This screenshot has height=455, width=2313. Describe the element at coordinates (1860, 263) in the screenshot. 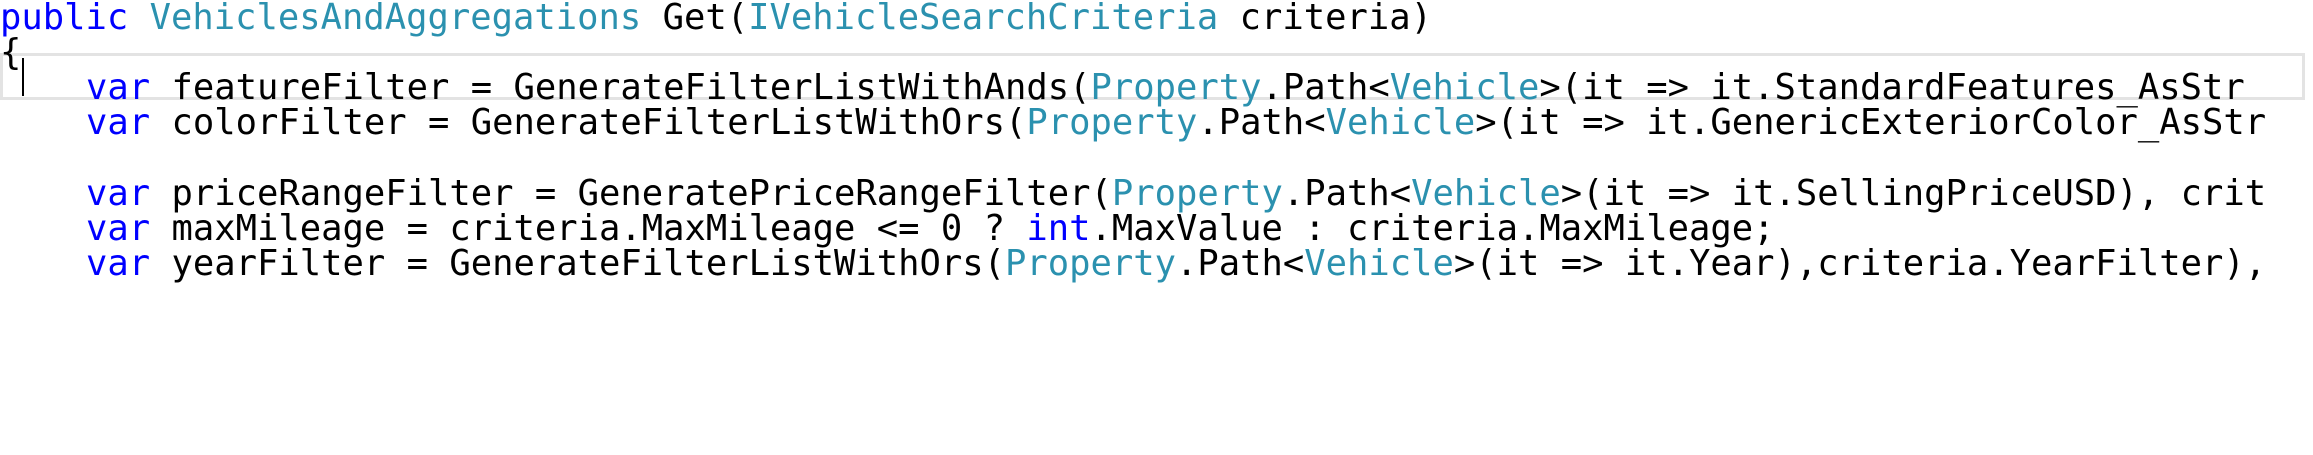

I see `code-text-token: >(it => it.Year),criteria.YearFilter),` at that location.